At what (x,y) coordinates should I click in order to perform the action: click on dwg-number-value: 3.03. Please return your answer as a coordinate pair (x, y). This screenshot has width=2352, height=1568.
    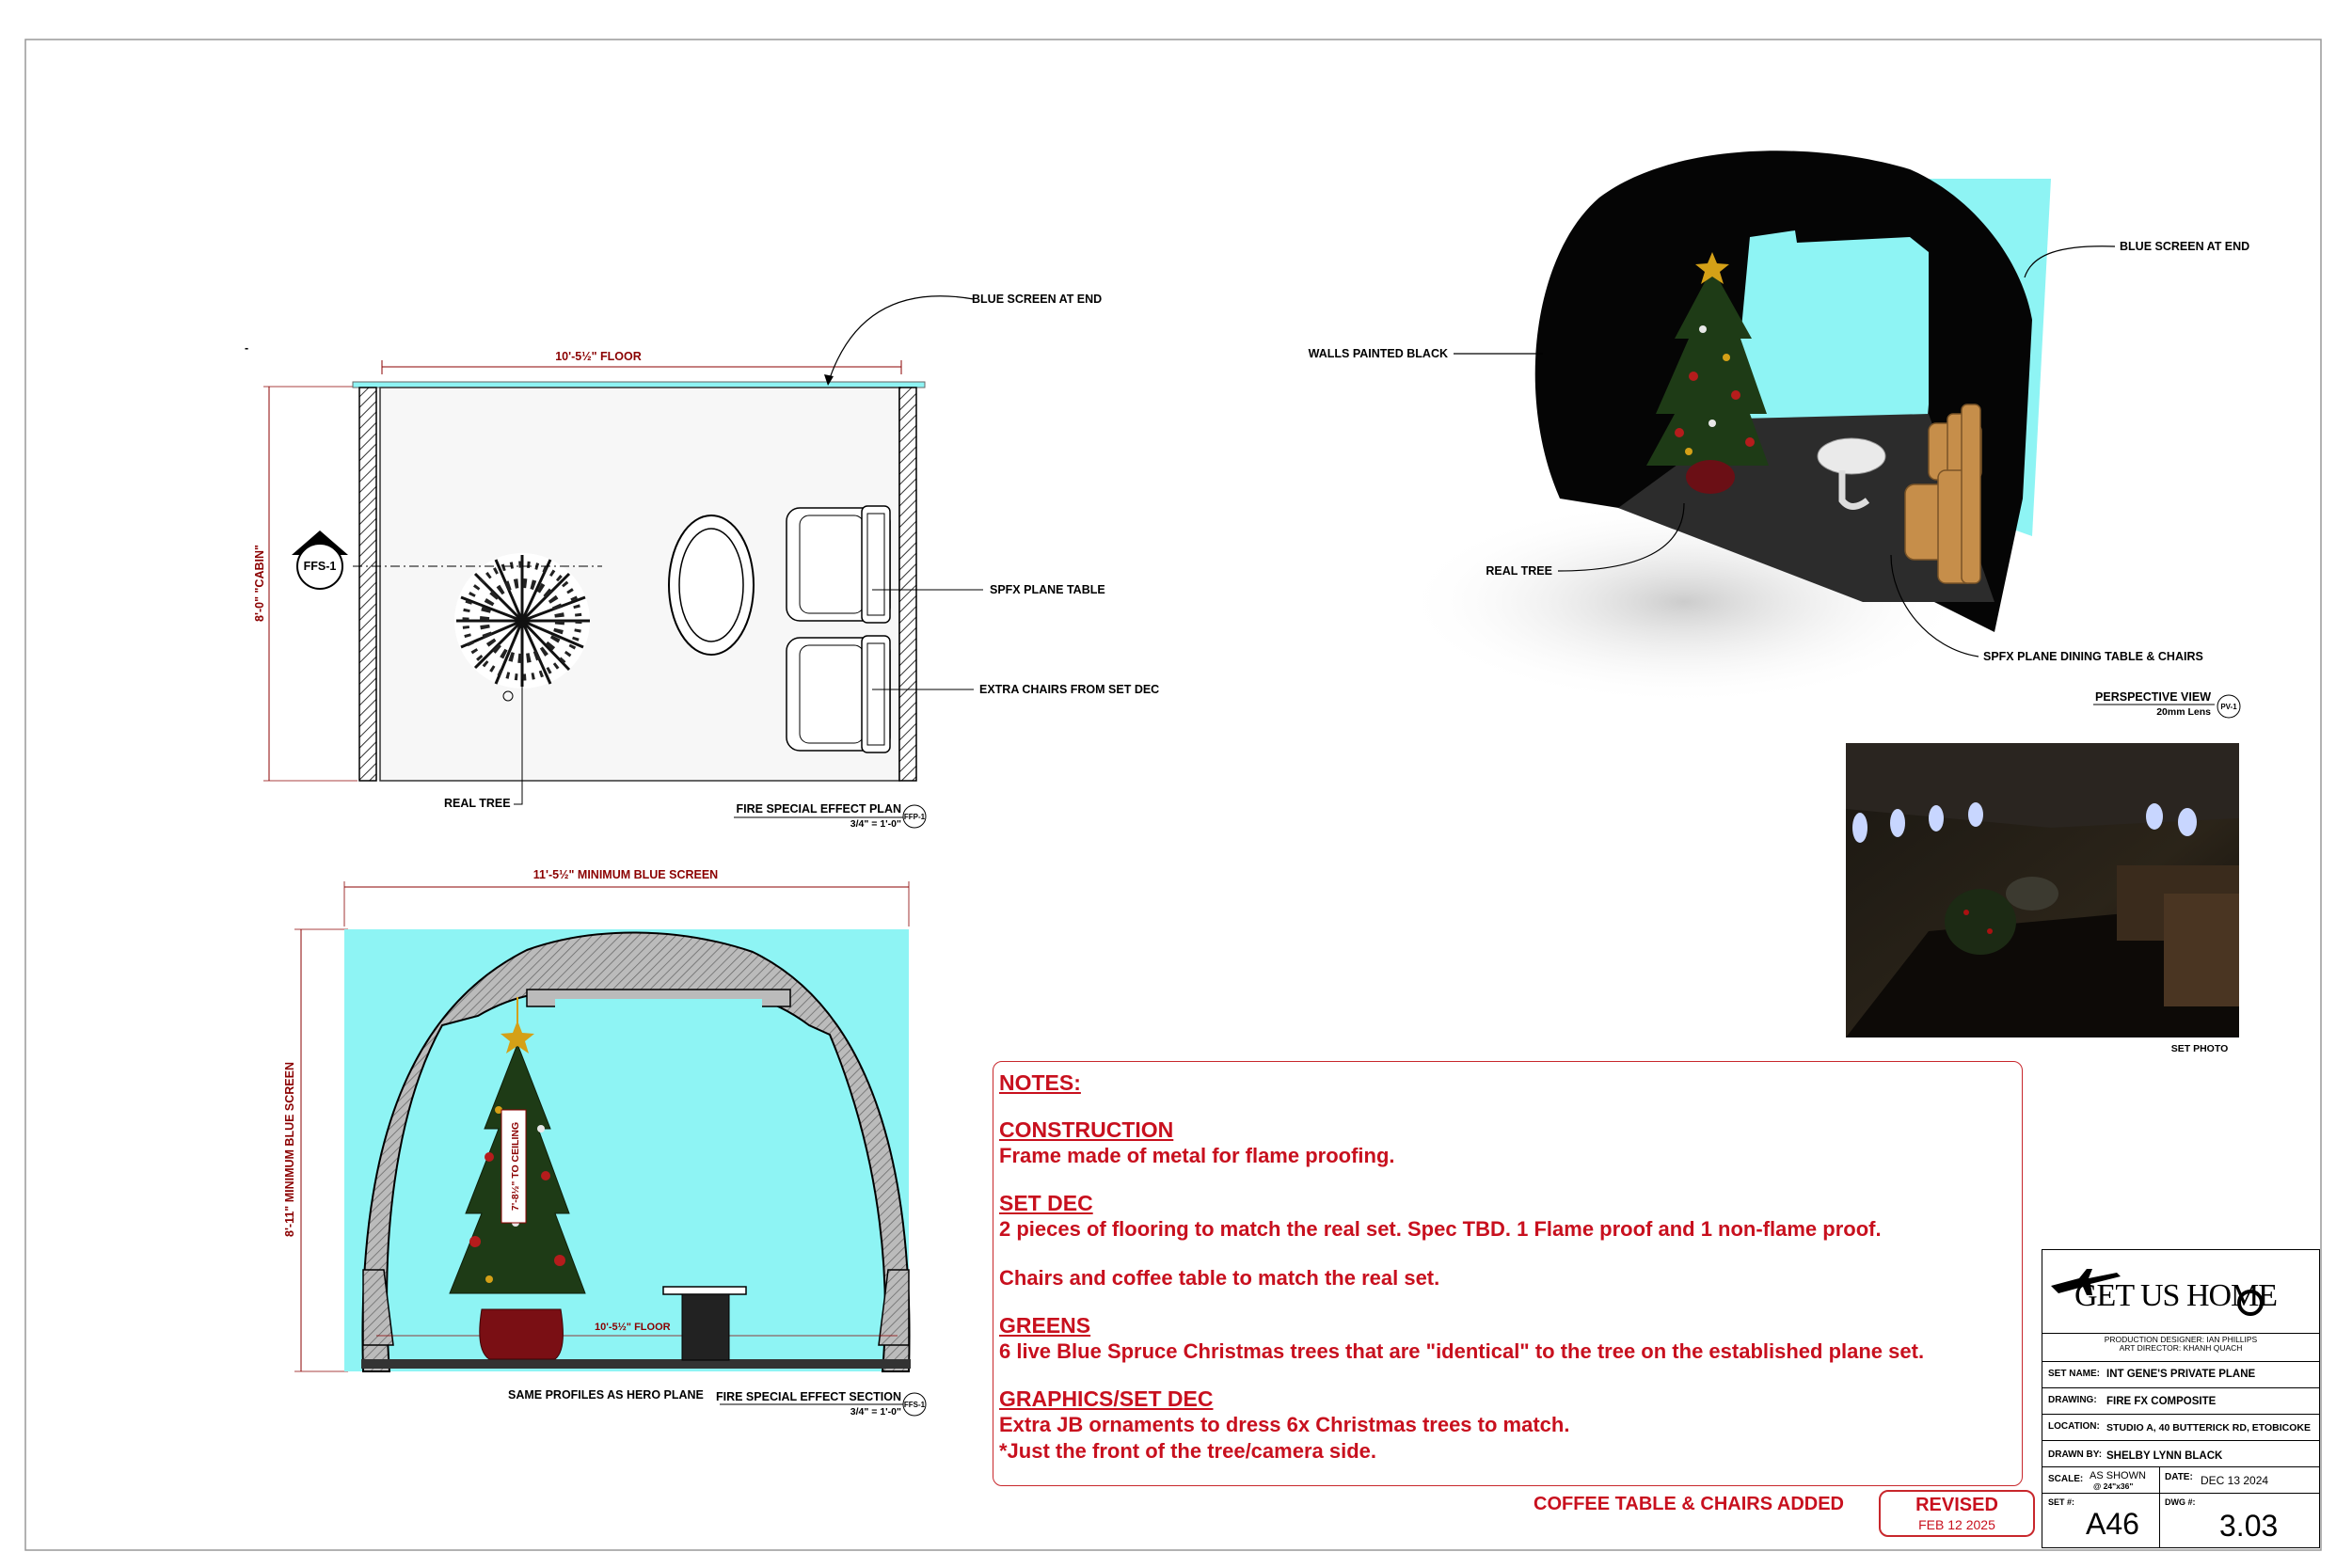
    Looking at the image, I should click on (2249, 1526).